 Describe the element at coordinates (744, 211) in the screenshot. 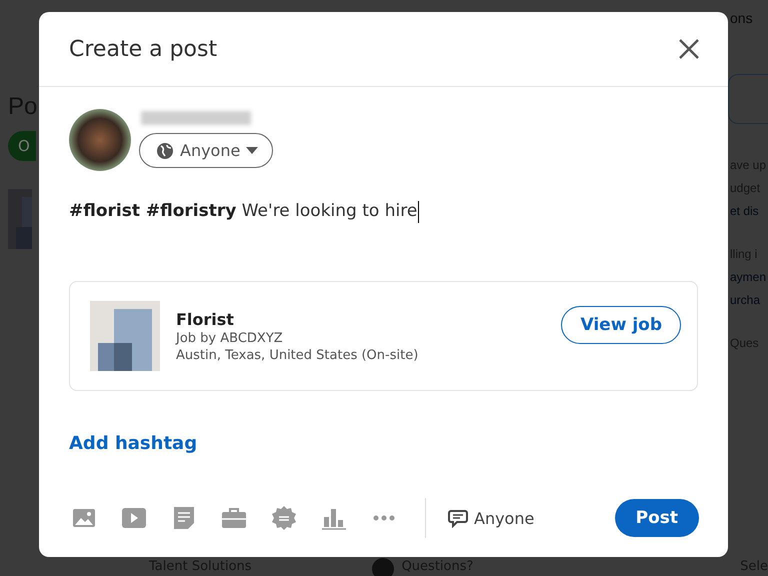

I see `sidebar-link: et dis` at that location.